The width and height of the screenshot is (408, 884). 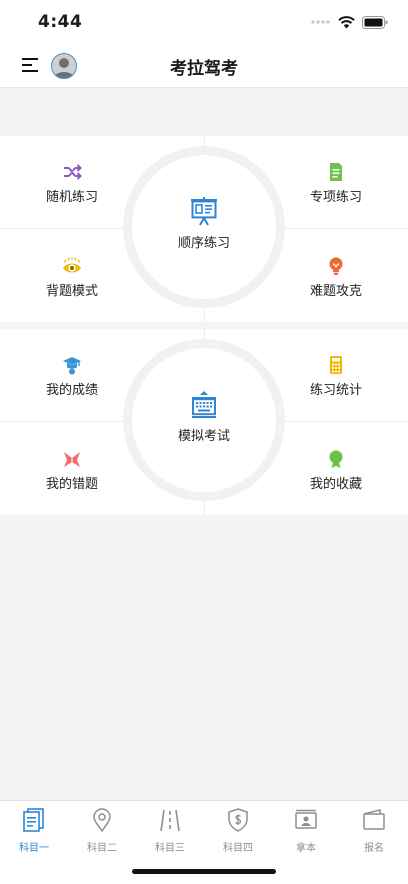 What do you see at coordinates (203, 243) in the screenshot?
I see `sequential-practice-label: 顺序练习` at bounding box center [203, 243].